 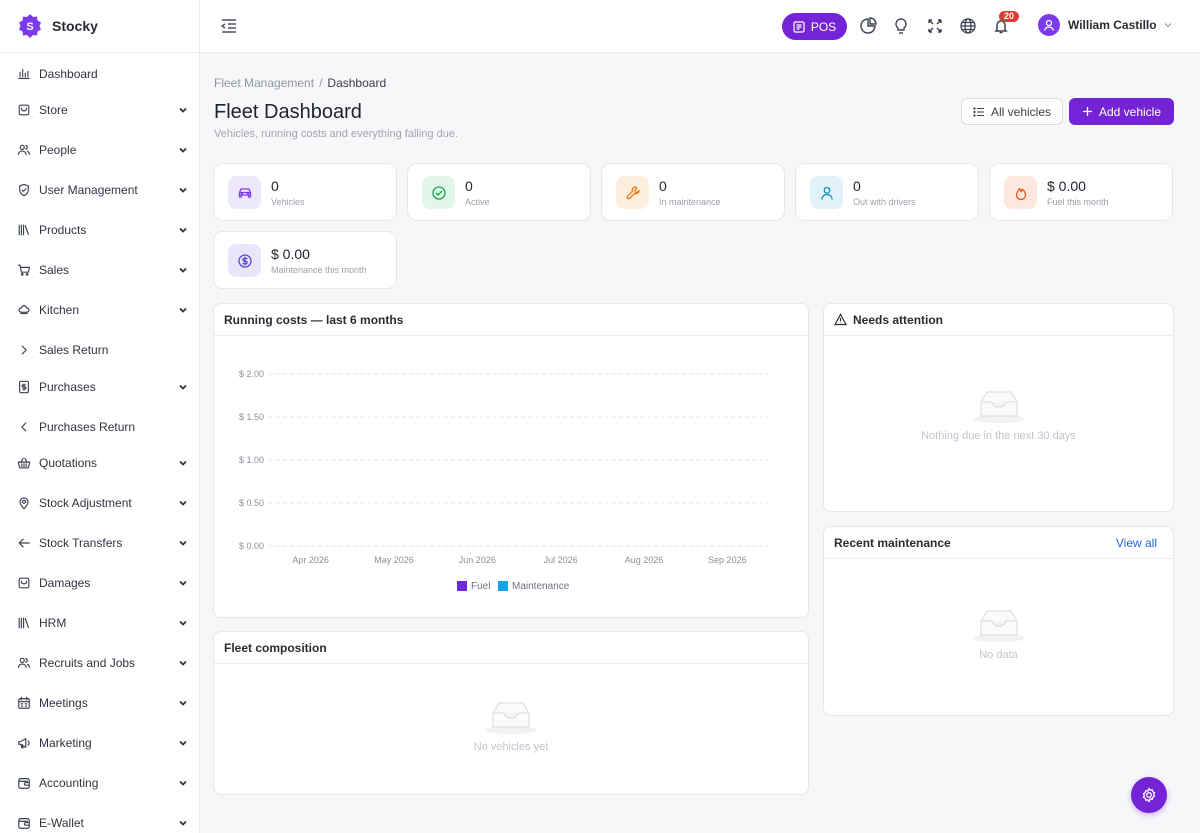 I want to click on shield-icon, so click(x=24, y=190).